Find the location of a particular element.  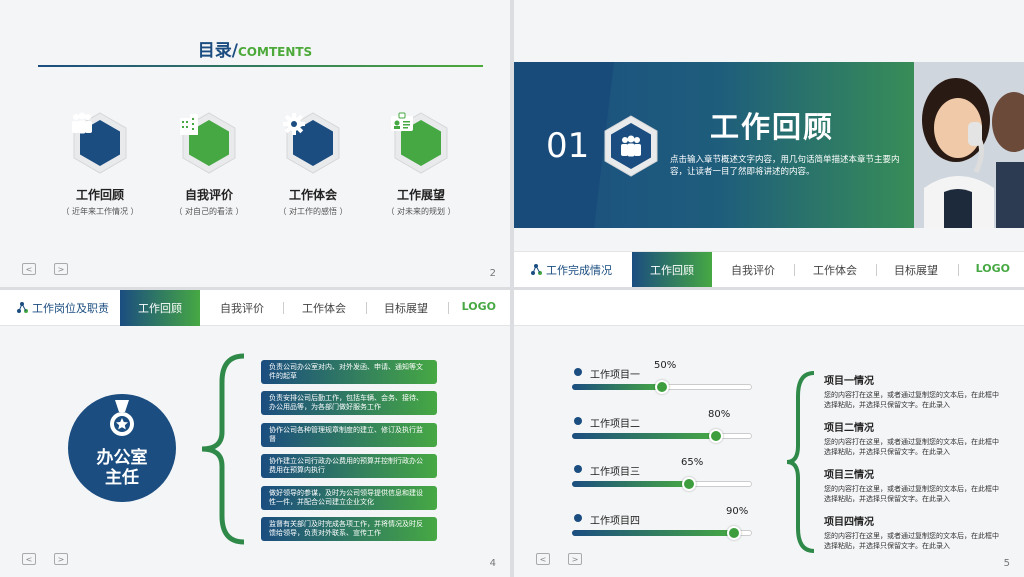

role-title: 办公室 主任 is located at coordinates (122, 468).